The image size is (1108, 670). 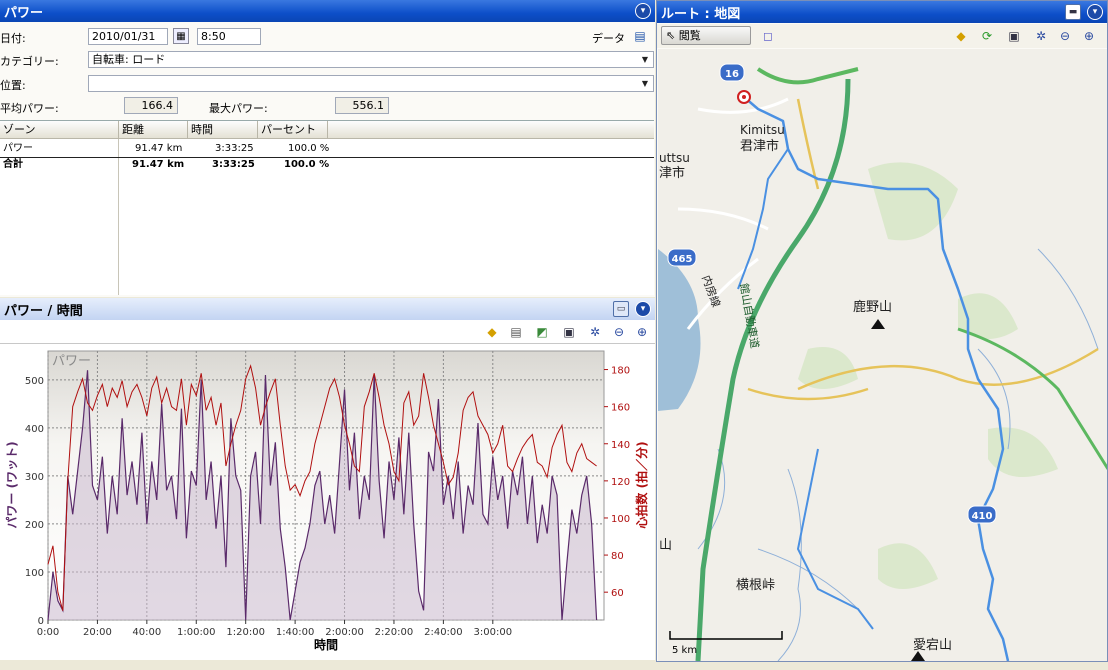 What do you see at coordinates (371, 83) in the screenshot?
I see `location-select: ▼` at bounding box center [371, 83].